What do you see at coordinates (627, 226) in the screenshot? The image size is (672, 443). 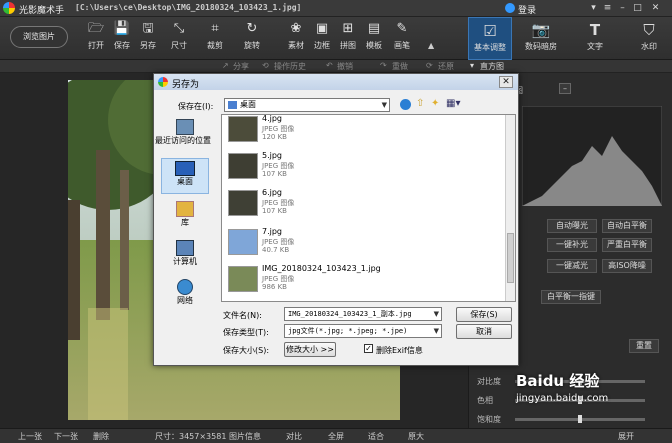 I see `auto-white-balance-button: 自动白平衡` at bounding box center [627, 226].